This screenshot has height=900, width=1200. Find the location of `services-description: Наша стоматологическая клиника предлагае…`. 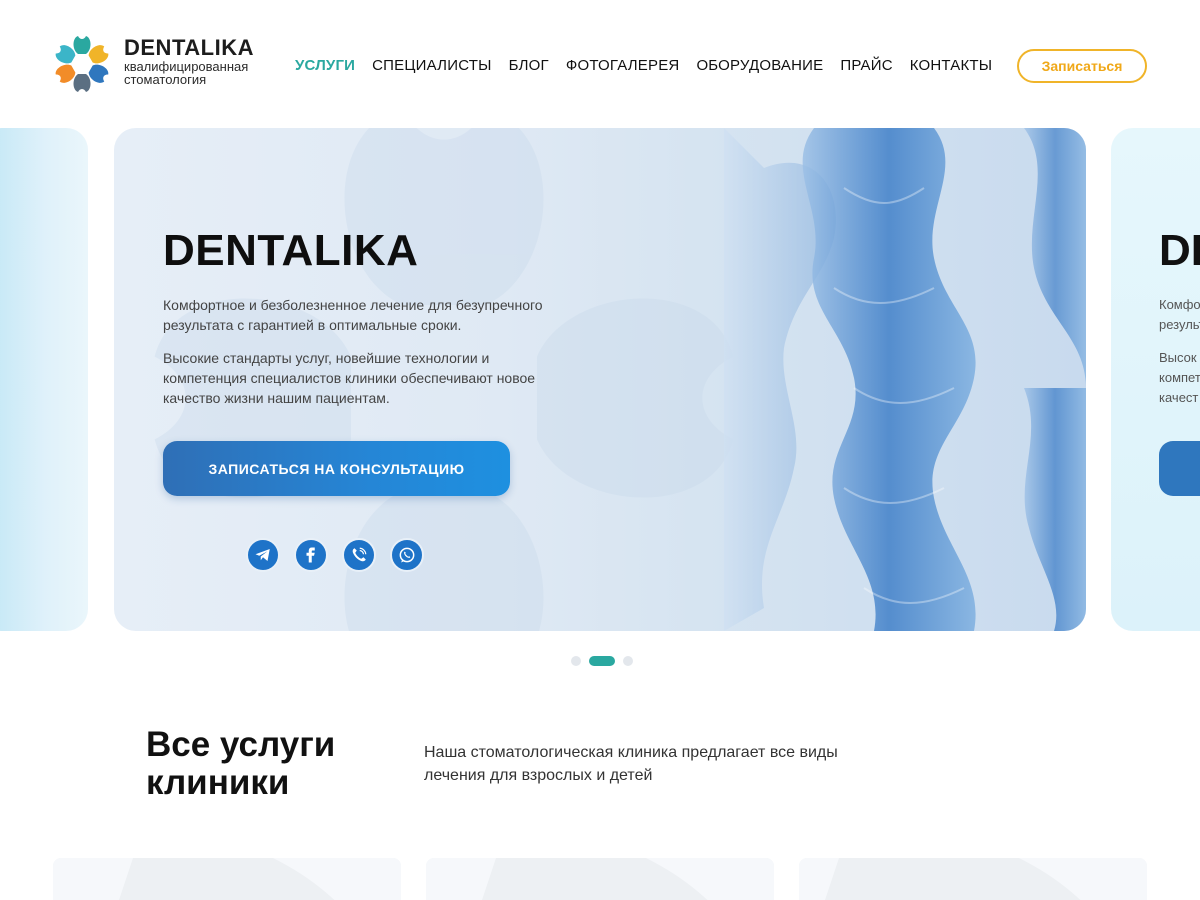

services-description: Наша стоматологическая клиника предлагае… is located at coordinates (631, 764).